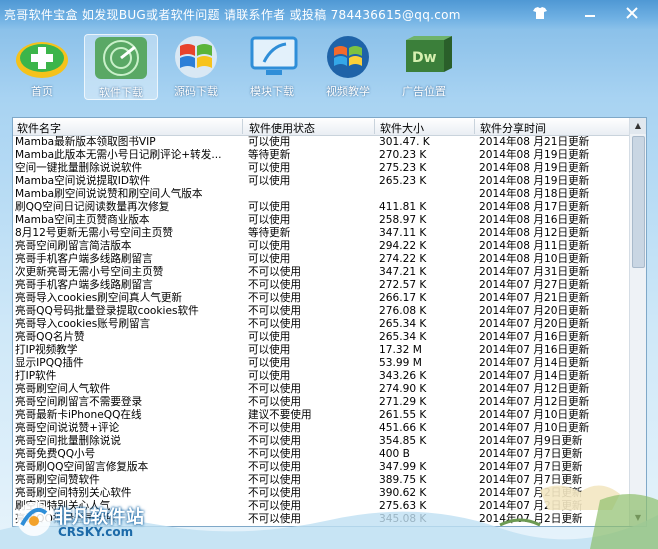 The width and height of the screenshot is (658, 549). What do you see at coordinates (424, 66) in the screenshot?
I see `toolbar-ad-position: Dw 广告位置` at bounding box center [424, 66].